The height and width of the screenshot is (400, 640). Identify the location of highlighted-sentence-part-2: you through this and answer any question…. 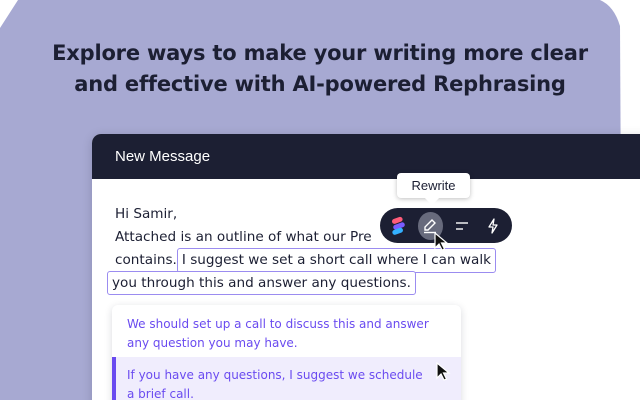
(261, 282).